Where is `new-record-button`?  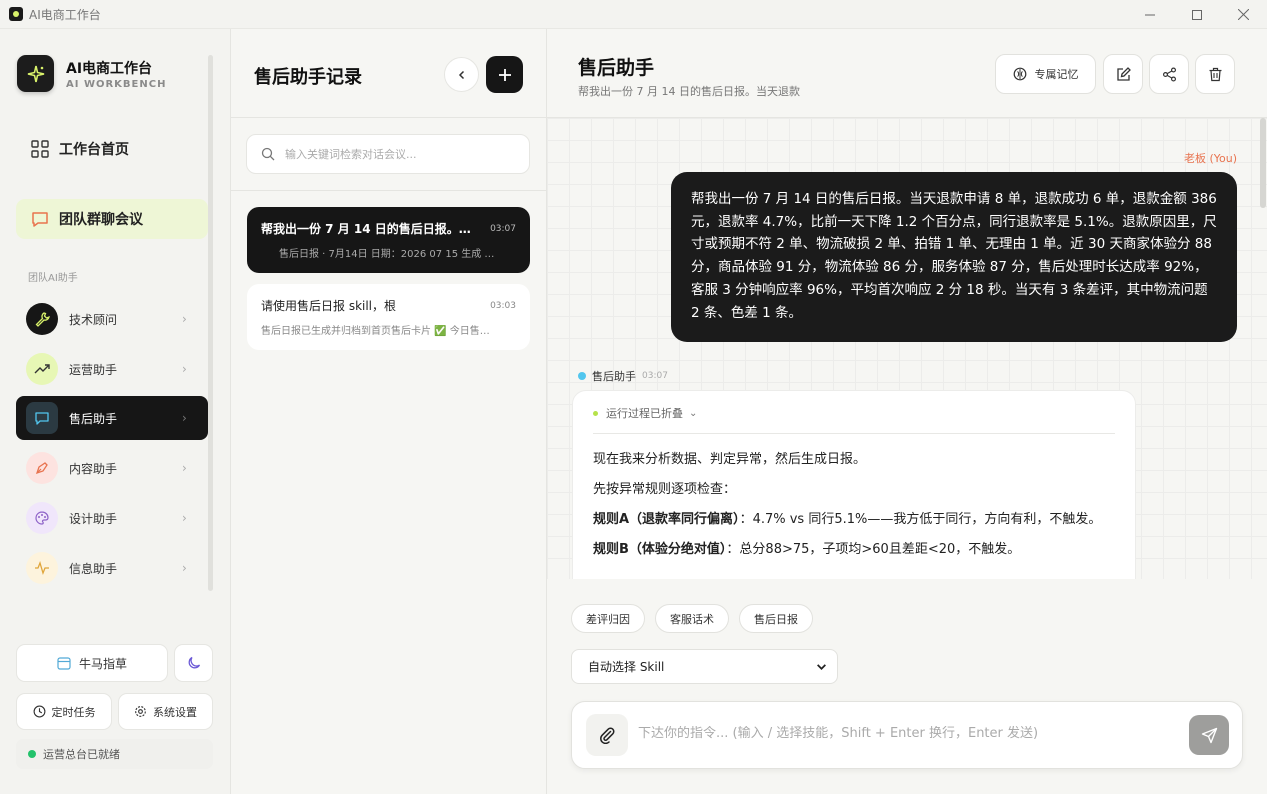 new-record-button is located at coordinates (504, 74).